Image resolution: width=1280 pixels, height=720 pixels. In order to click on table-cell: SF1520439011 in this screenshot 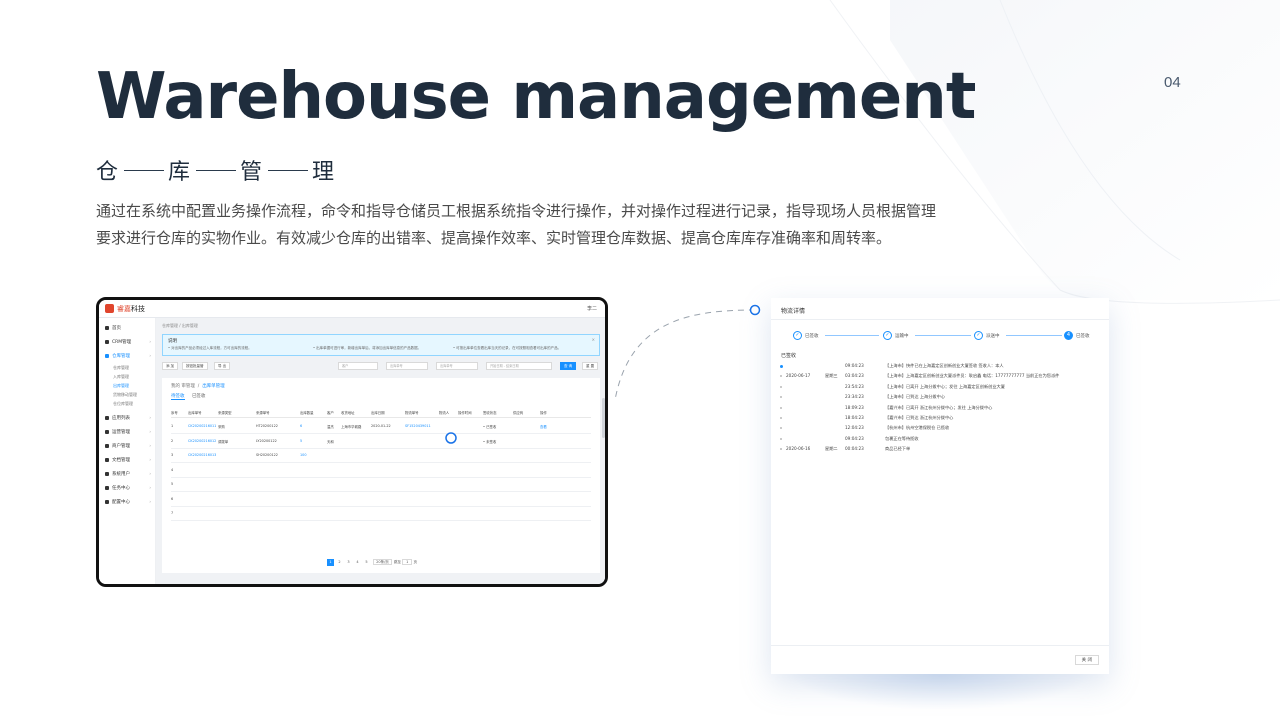, I will do `click(418, 426)`.